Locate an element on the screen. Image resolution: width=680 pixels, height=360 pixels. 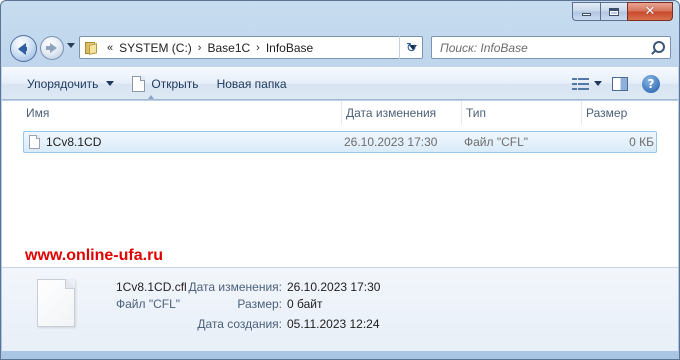
change-view-dropdown is located at coordinates (598, 83).